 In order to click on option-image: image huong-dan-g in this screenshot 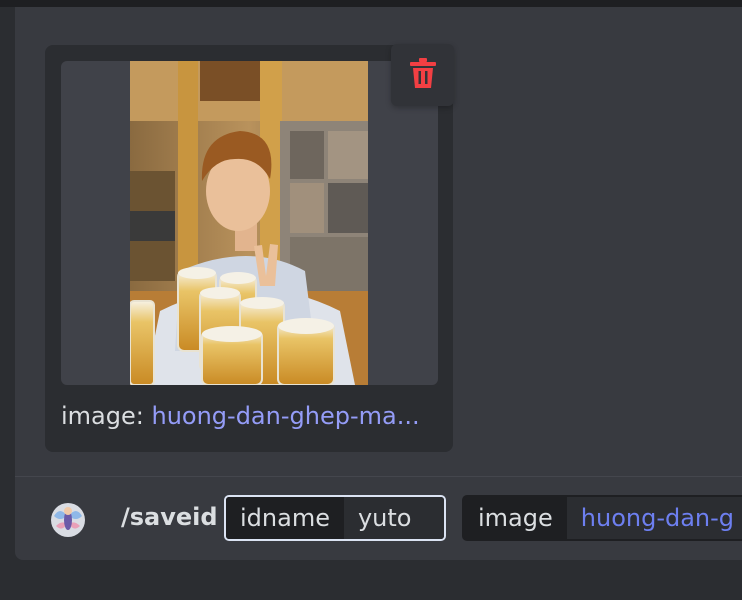, I will do `click(602, 518)`.